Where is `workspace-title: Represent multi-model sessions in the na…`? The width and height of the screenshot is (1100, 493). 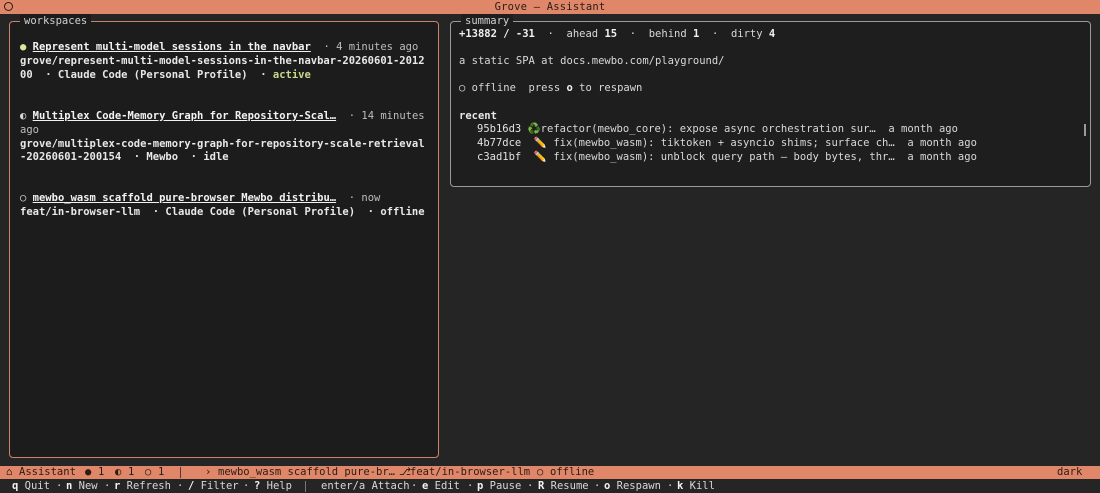 workspace-title: Represent multi-model sessions in the na… is located at coordinates (172, 47).